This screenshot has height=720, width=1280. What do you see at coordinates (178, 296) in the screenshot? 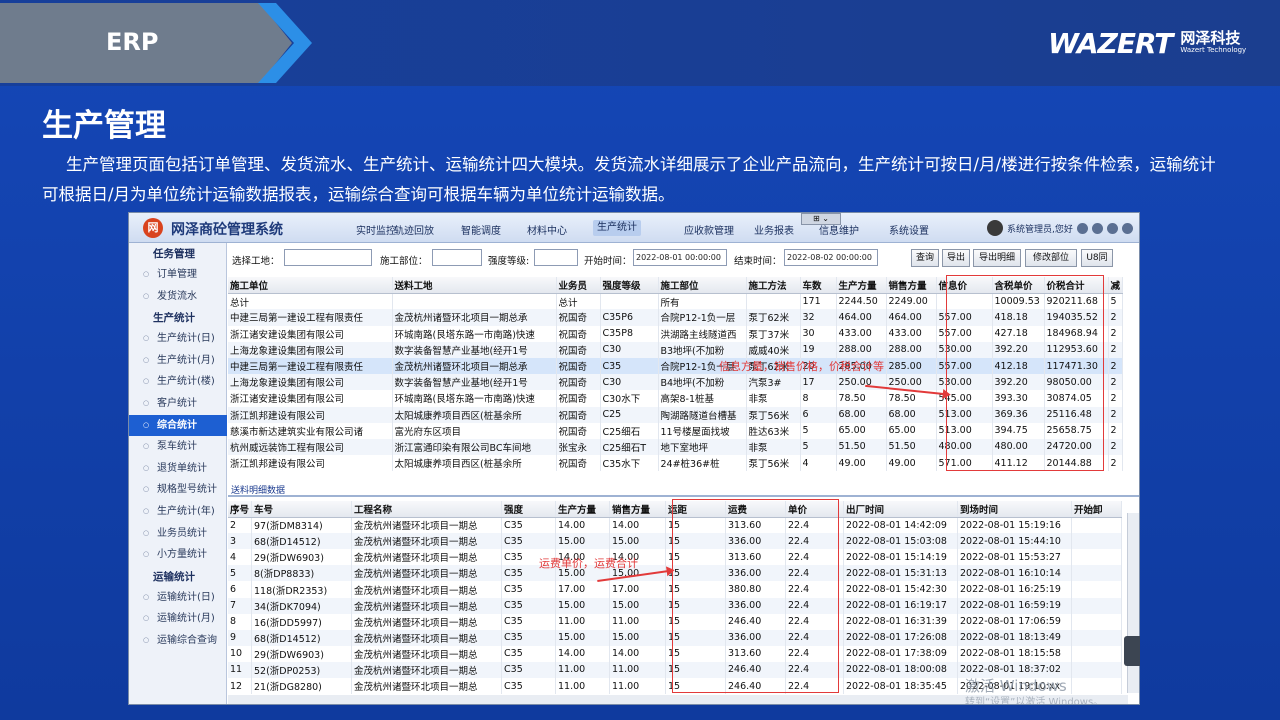
I see `sidebar-item: 发货流水` at bounding box center [178, 296].